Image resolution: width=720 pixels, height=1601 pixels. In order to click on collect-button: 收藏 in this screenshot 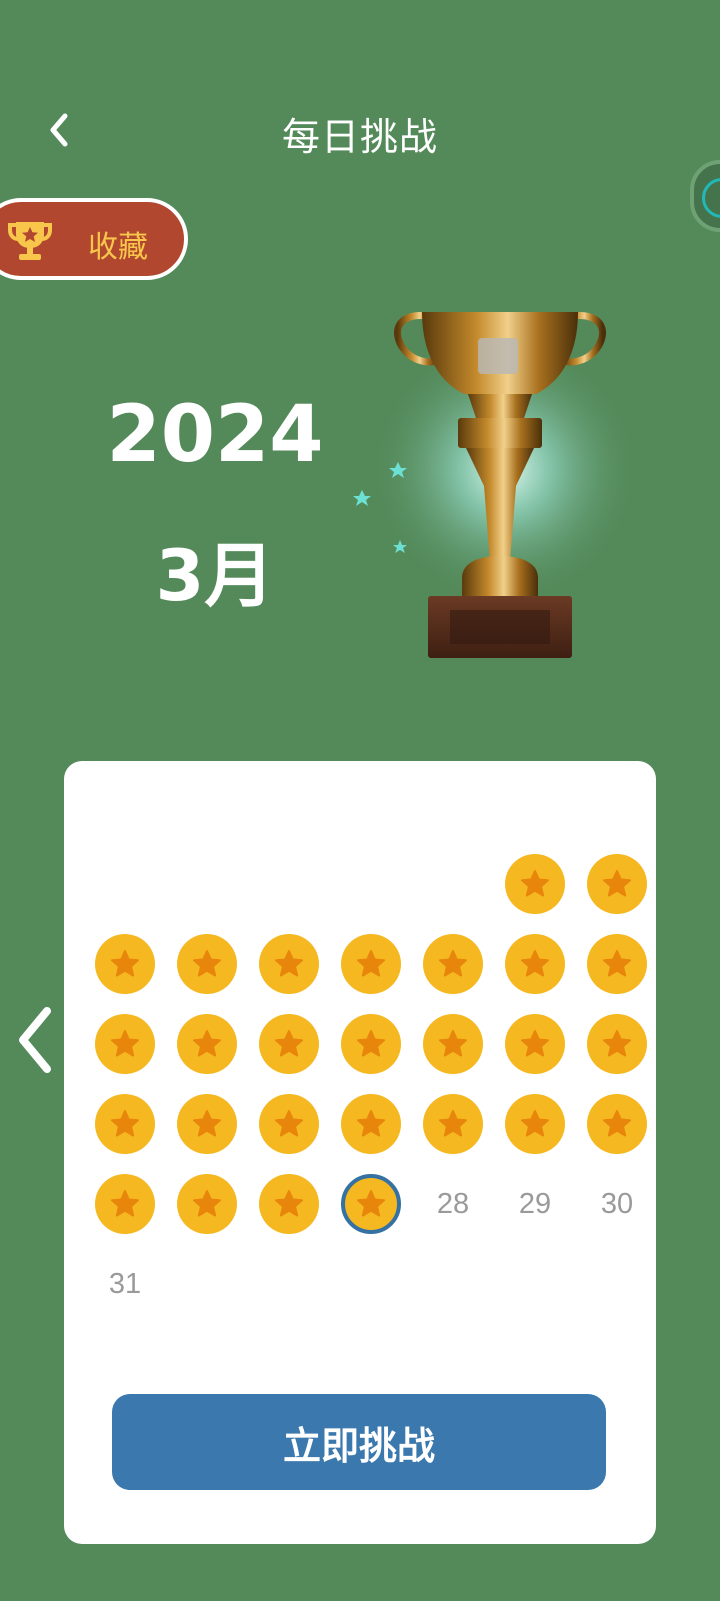, I will do `click(94, 239)`.